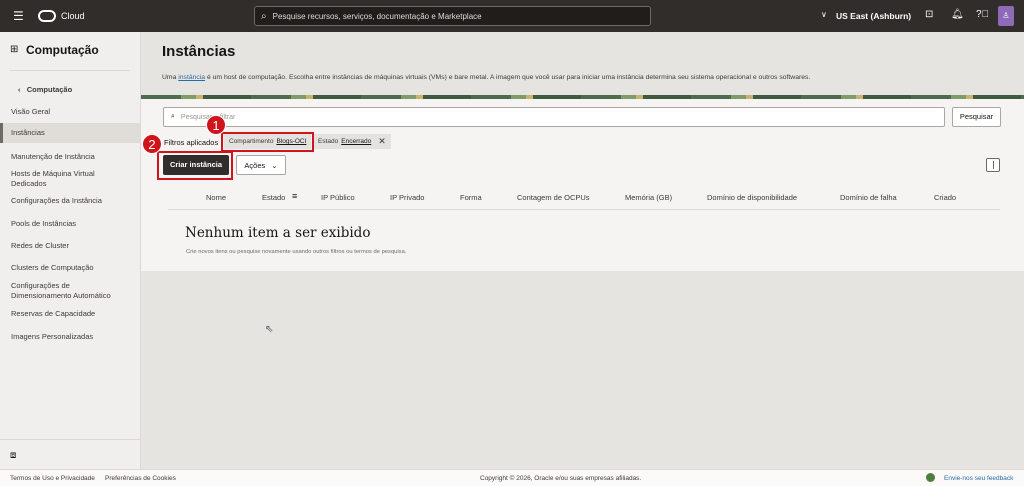 The height and width of the screenshot is (486, 1024). I want to click on mouse-cursor-icon: ⇖, so click(269, 329).